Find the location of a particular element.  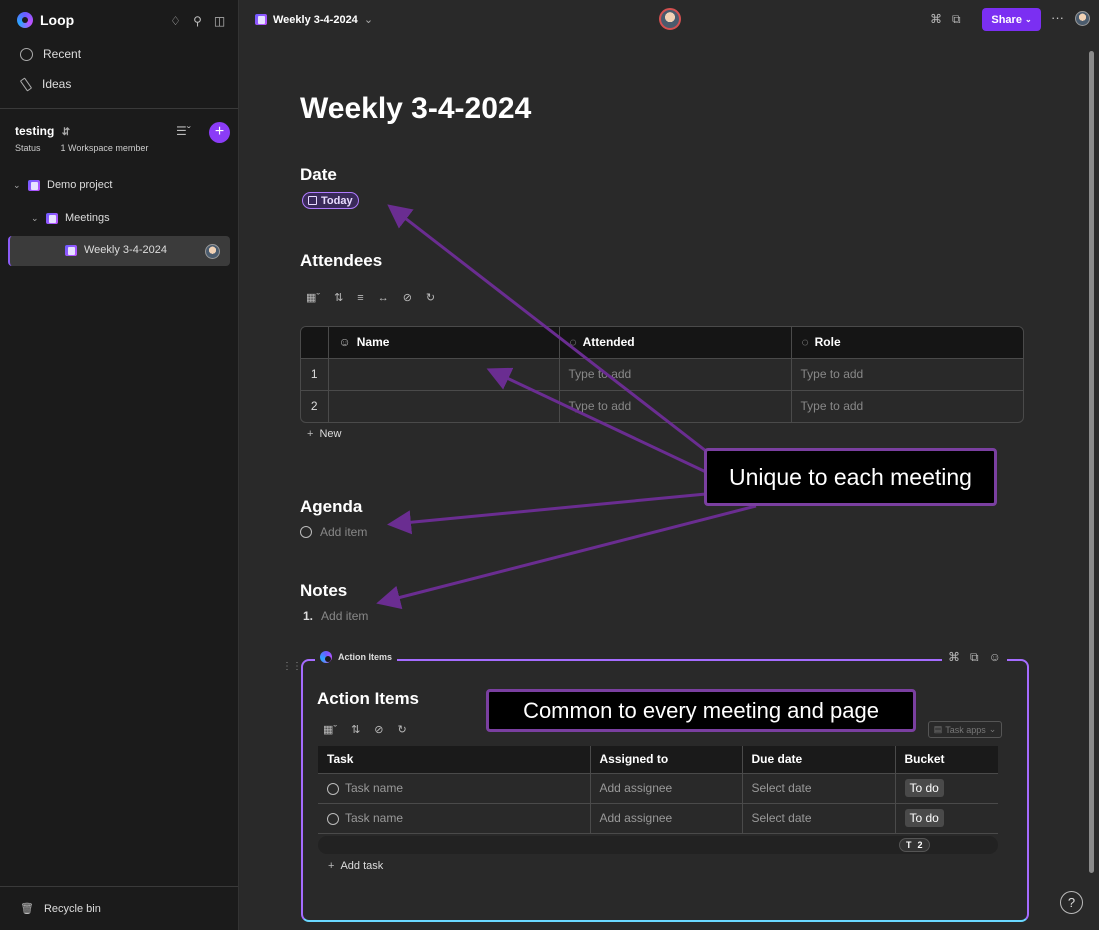

share-people-icon: ☺ is located at coordinates (995, 657).